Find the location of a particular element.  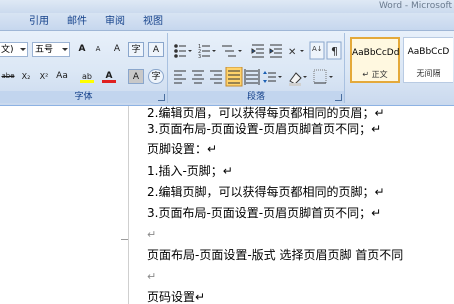

paragraph-row1: 123 ✕ A↓ ¶ is located at coordinates (258, 50).